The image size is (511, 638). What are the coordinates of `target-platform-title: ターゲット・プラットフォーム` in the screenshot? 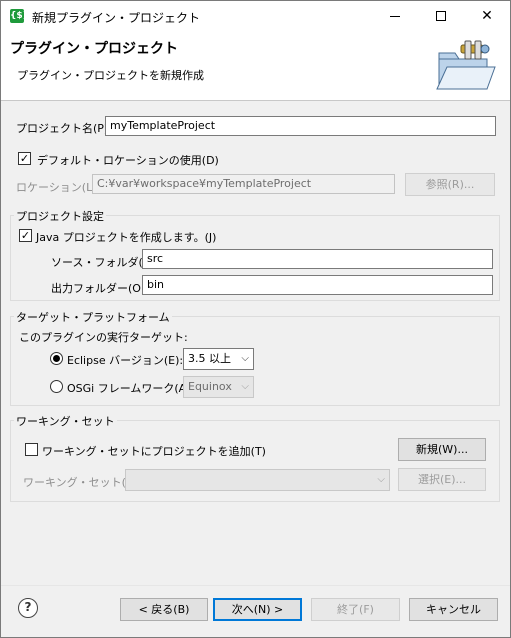 It's located at (93, 317).